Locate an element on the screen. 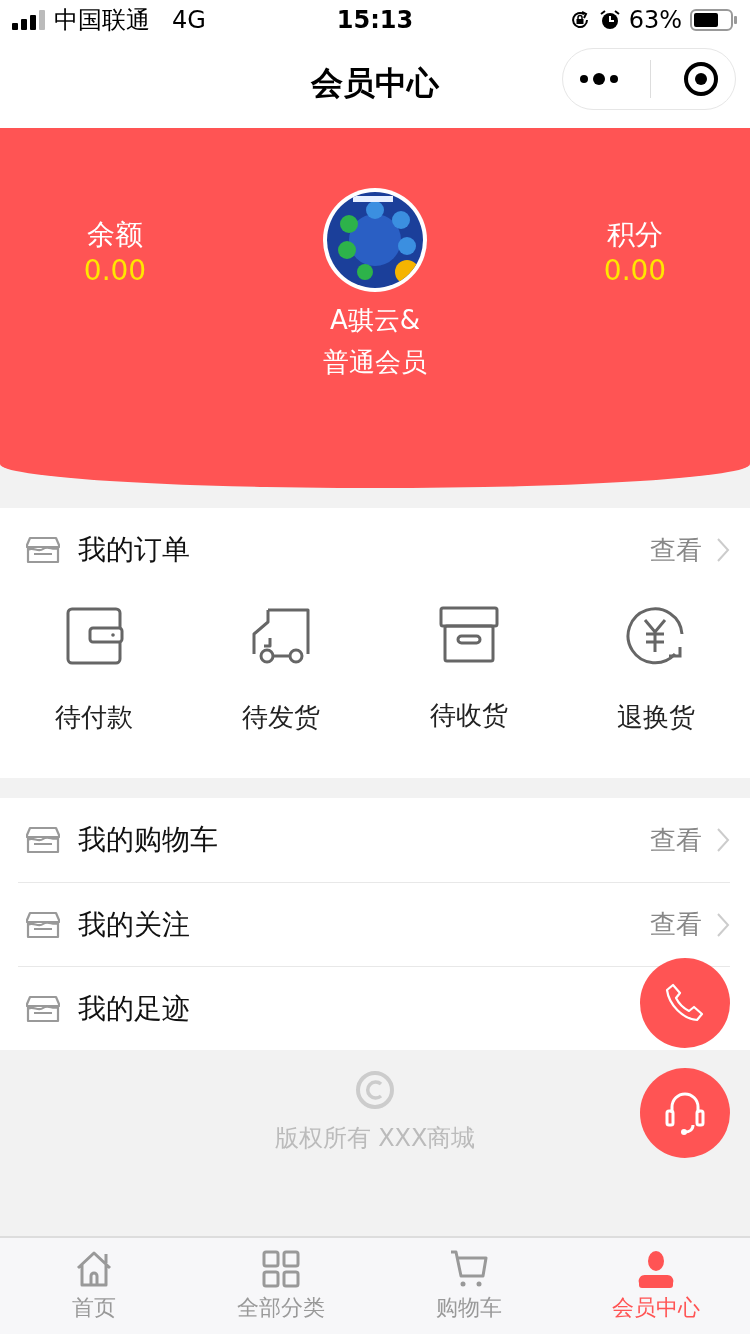 The height and width of the screenshot is (1334, 750). menu-title: 我的足迹 is located at coordinates (134, 1008).